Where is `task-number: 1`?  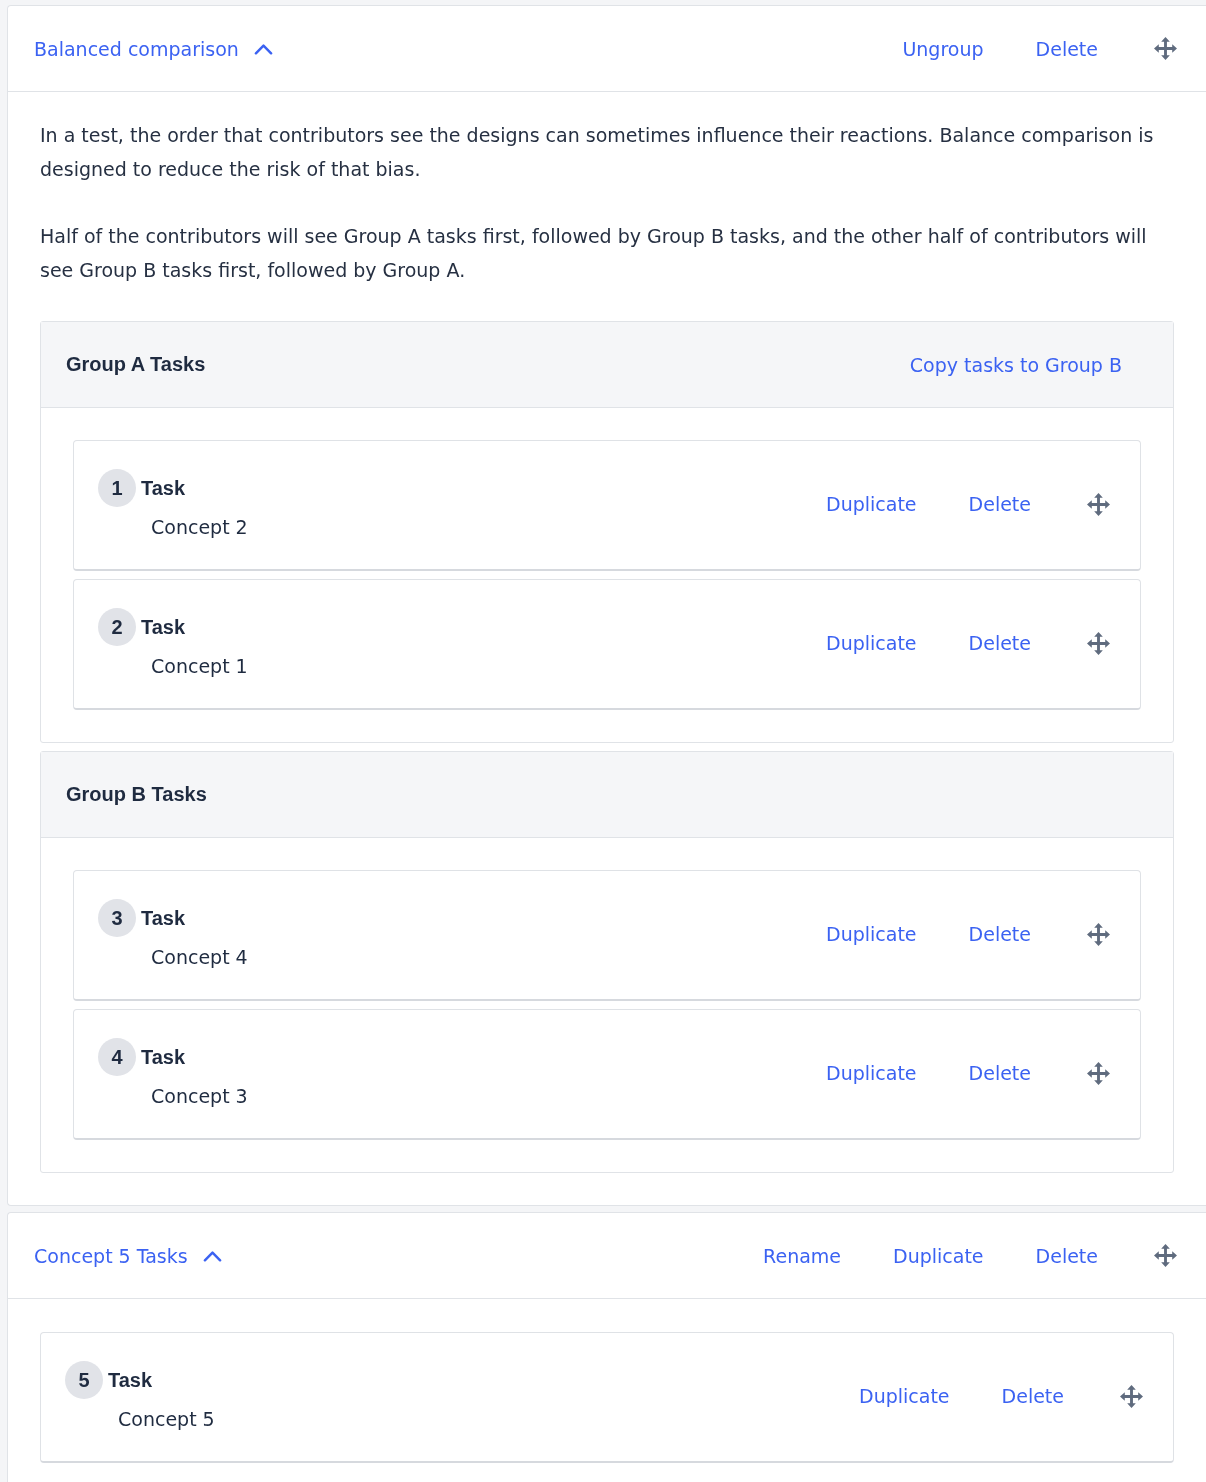
task-number: 1 is located at coordinates (117, 488).